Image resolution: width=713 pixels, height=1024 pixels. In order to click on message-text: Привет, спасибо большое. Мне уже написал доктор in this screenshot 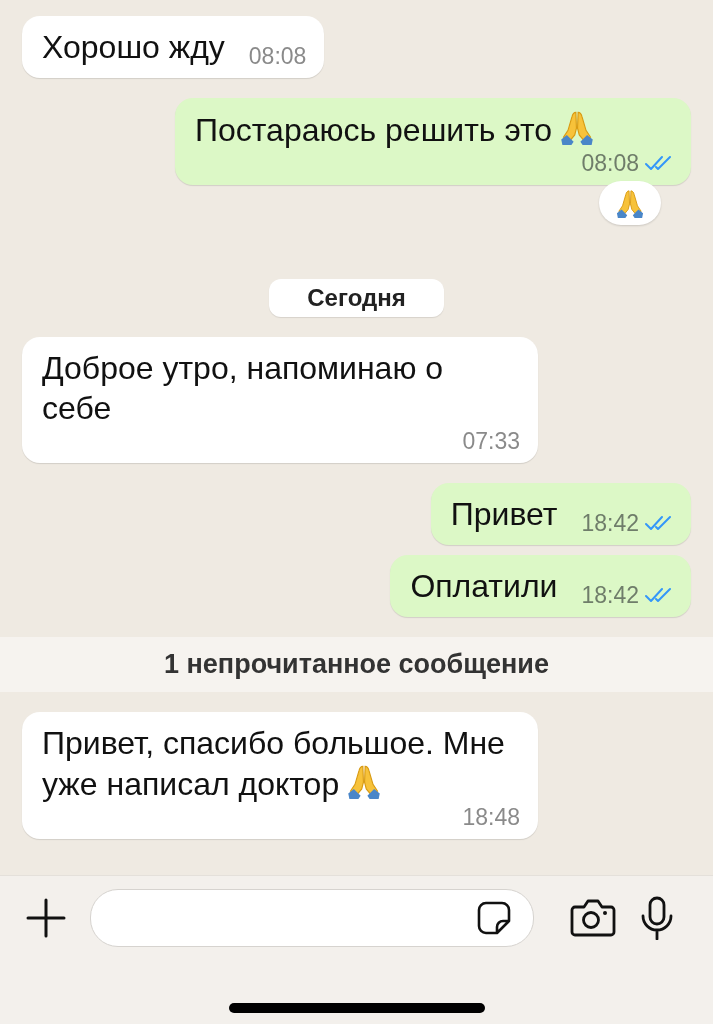, I will do `click(274, 764)`.